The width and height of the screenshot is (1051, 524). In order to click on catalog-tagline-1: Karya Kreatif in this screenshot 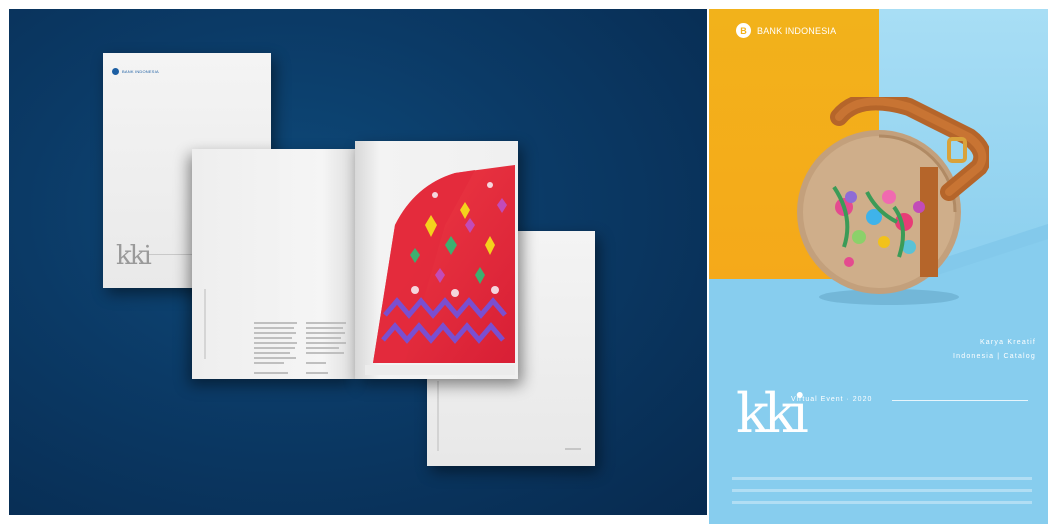, I will do `click(1007, 342)`.